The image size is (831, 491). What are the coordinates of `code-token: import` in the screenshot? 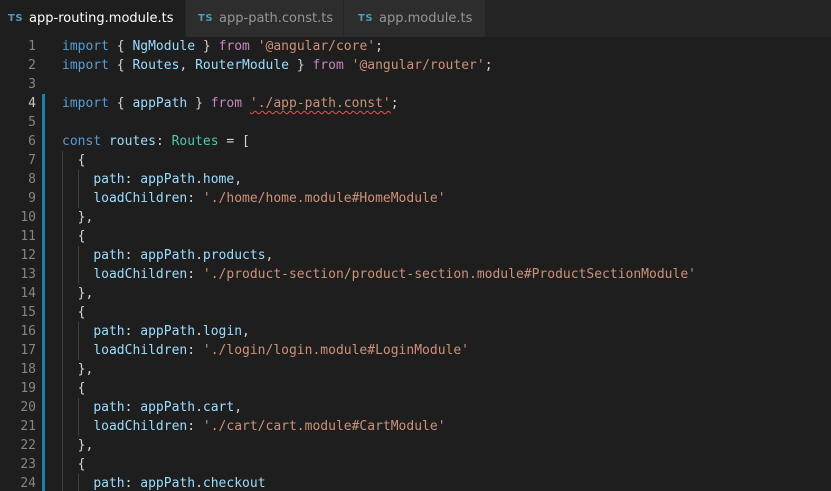 It's located at (85, 103).